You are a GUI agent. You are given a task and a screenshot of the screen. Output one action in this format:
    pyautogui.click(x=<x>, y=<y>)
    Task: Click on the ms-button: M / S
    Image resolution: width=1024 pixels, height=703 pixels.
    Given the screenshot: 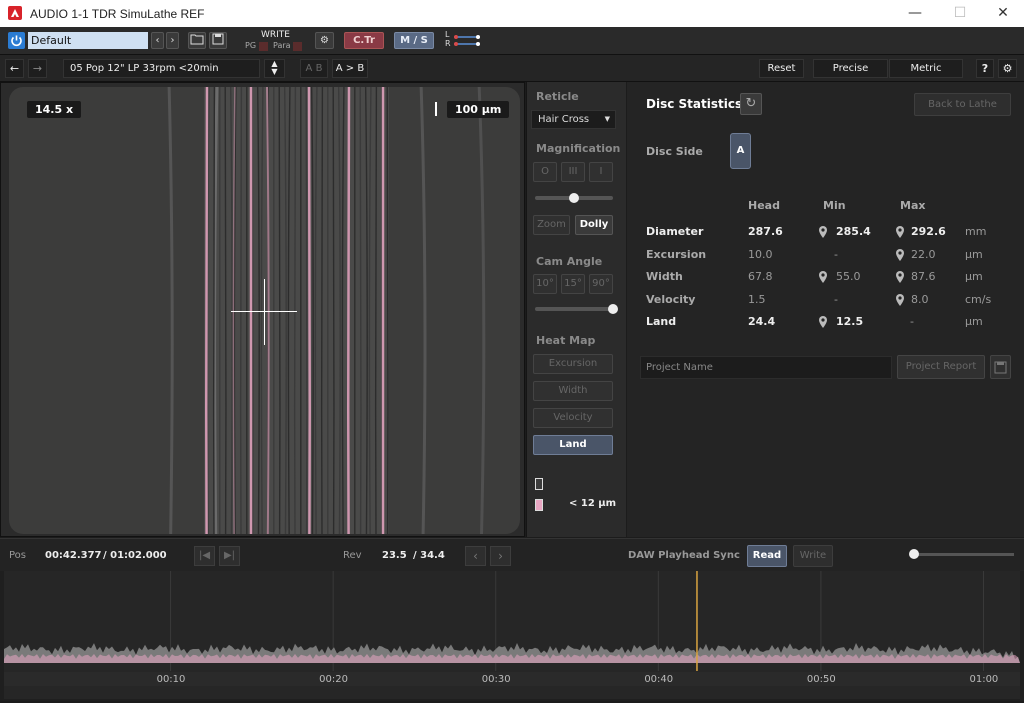 What is the action you would take?
    pyautogui.click(x=414, y=40)
    